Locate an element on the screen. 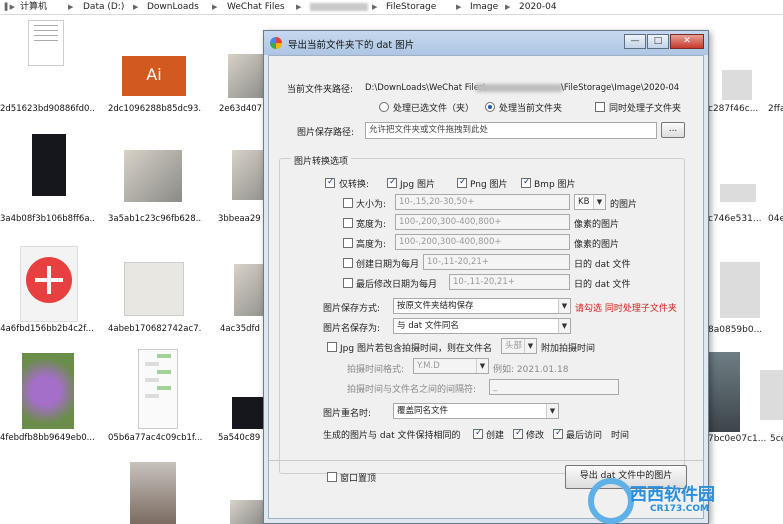 This screenshot has height=524, width=783. save-name-select: 与 dat 文件同名 ▼ is located at coordinates (482, 326).